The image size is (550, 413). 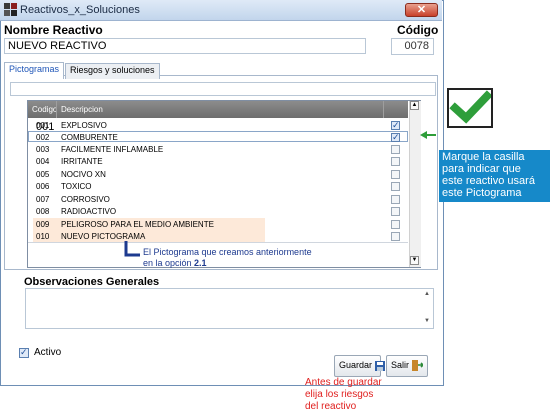 I want to click on exit-button: Salir, so click(x=407, y=366).